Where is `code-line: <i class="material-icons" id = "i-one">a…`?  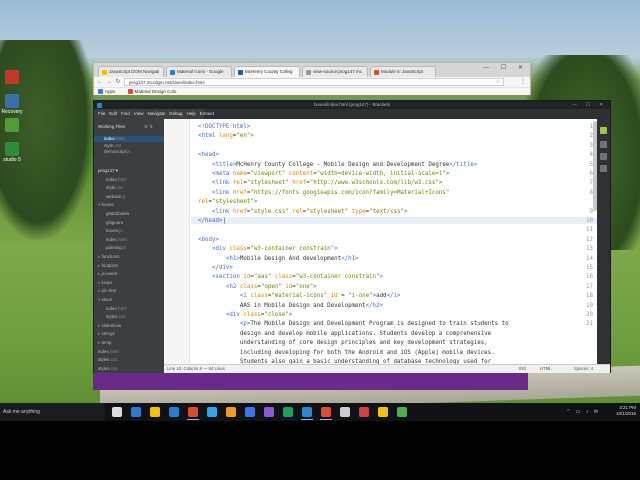
code-line: <i class="material-icons" id = "i-one">a… is located at coordinates (299, 296).